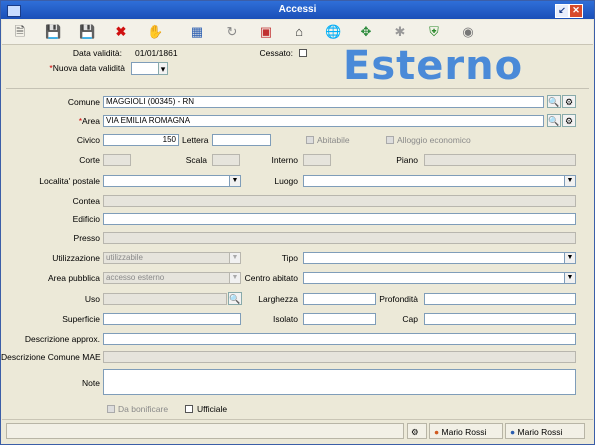  What do you see at coordinates (74, 278) in the screenshot?
I see `area-pubblica-label: Area pubblica` at bounding box center [74, 278].